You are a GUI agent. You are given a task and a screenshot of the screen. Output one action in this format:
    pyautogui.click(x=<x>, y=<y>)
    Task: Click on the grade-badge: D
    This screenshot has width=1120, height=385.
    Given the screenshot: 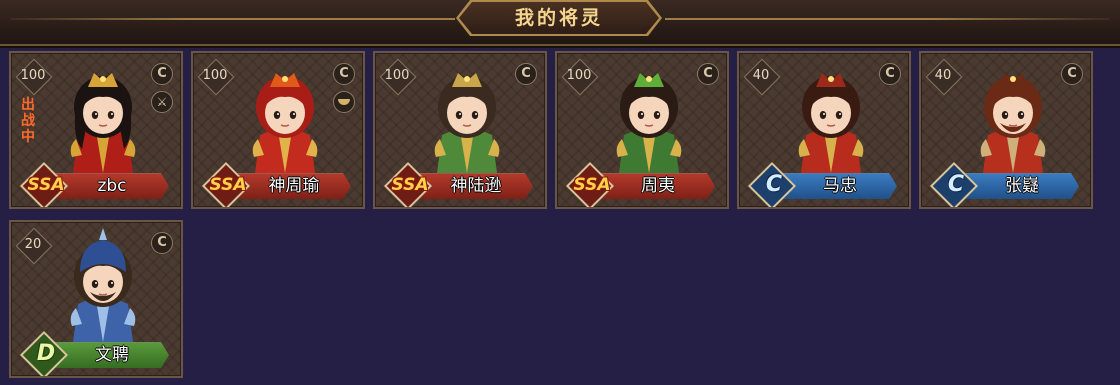 What is the action you would take?
    pyautogui.click(x=46, y=353)
    